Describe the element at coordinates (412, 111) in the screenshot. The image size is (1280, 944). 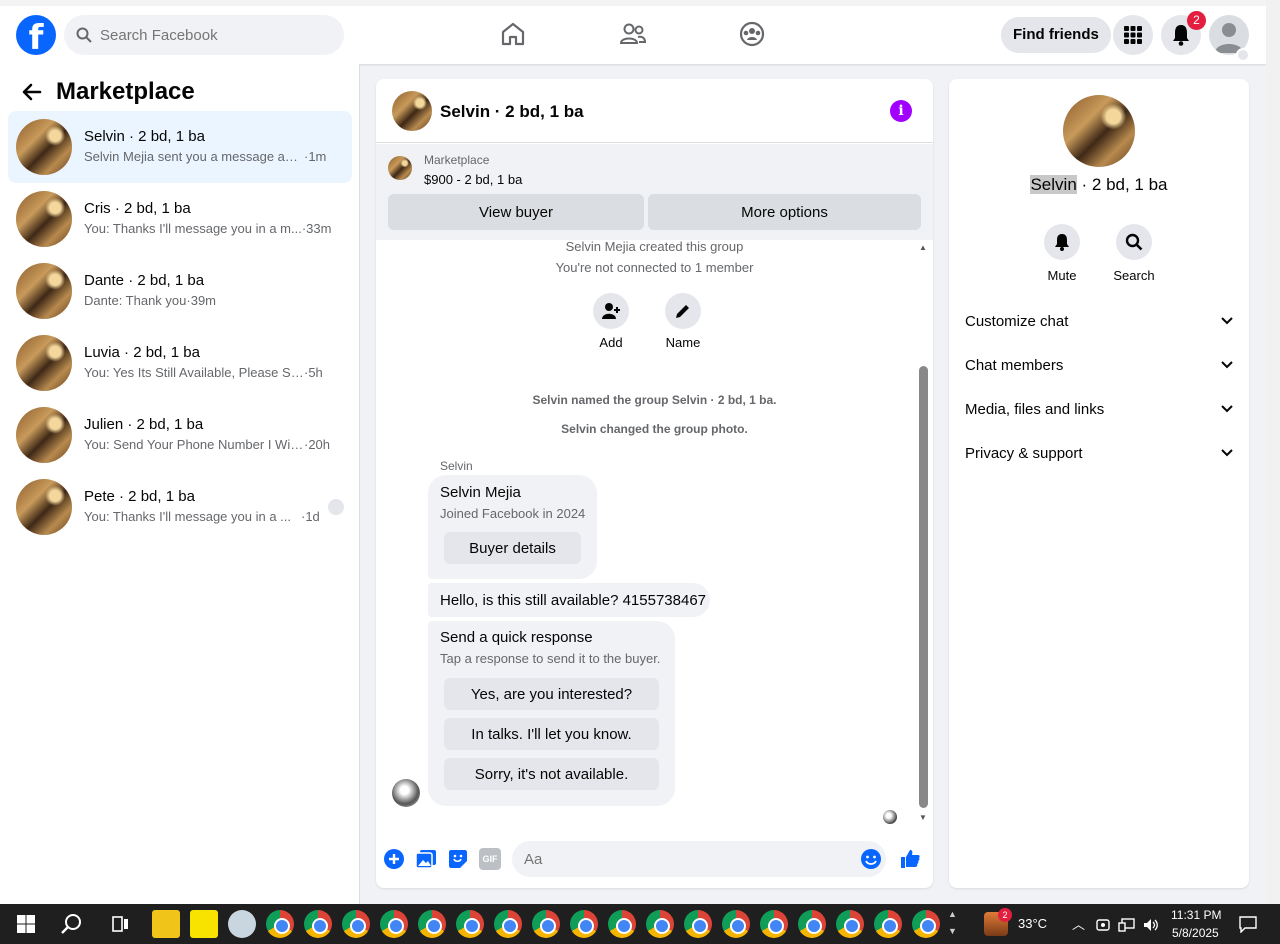
I see `chat-thumbnail` at that location.